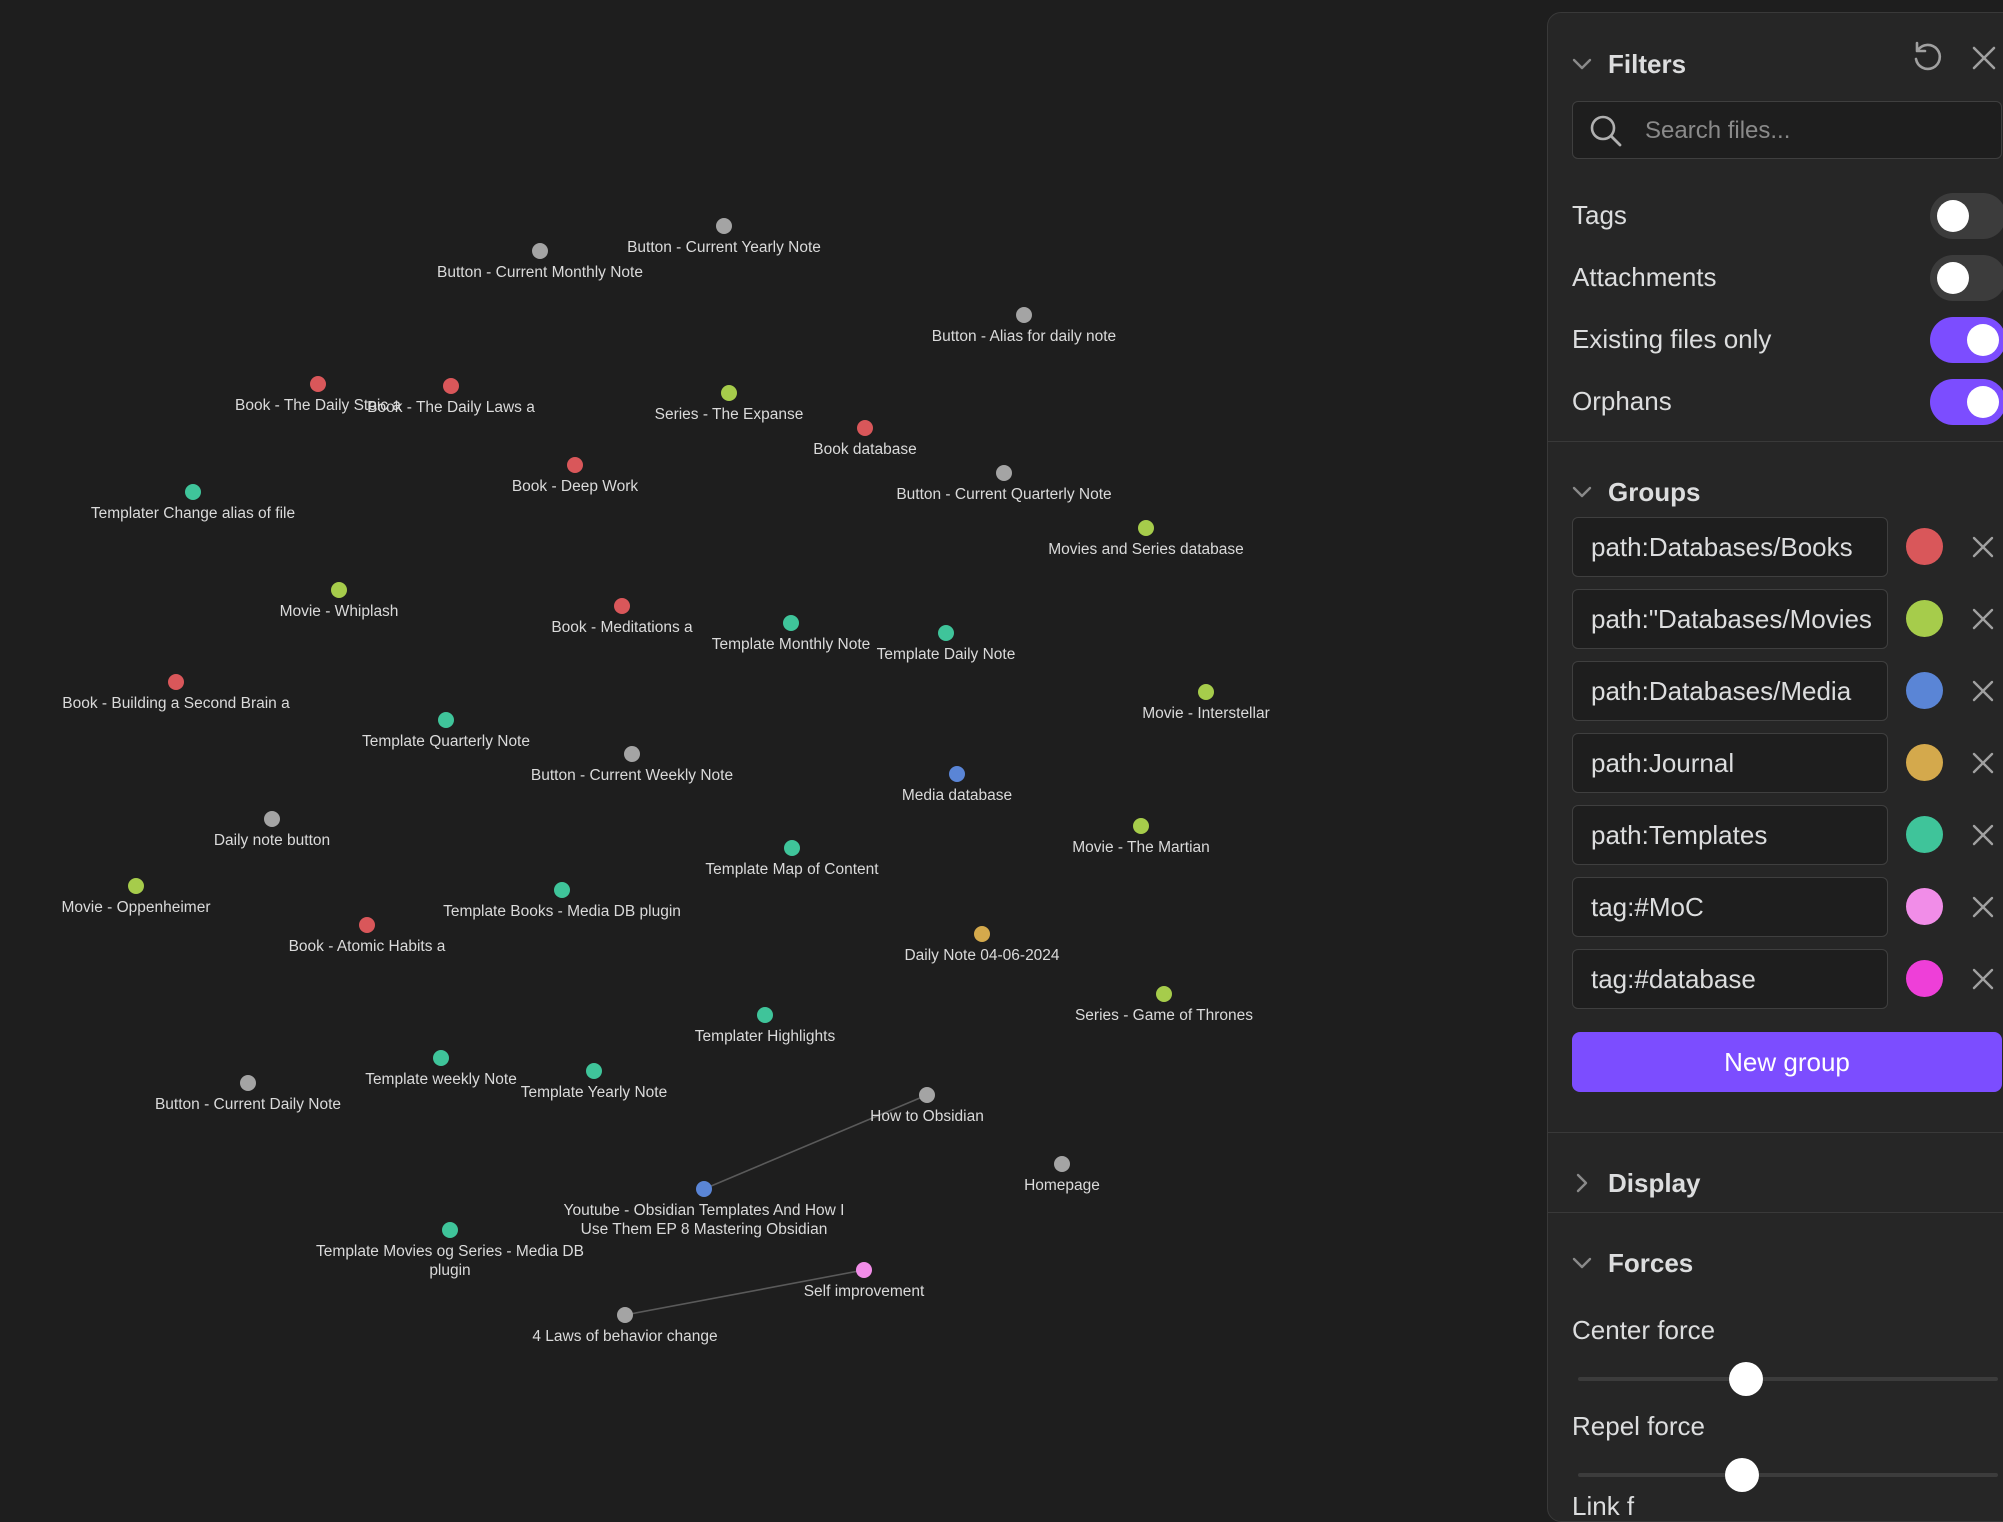 The width and height of the screenshot is (2003, 1522). I want to click on group-query-input: path:Databases/Media, so click(1730, 691).